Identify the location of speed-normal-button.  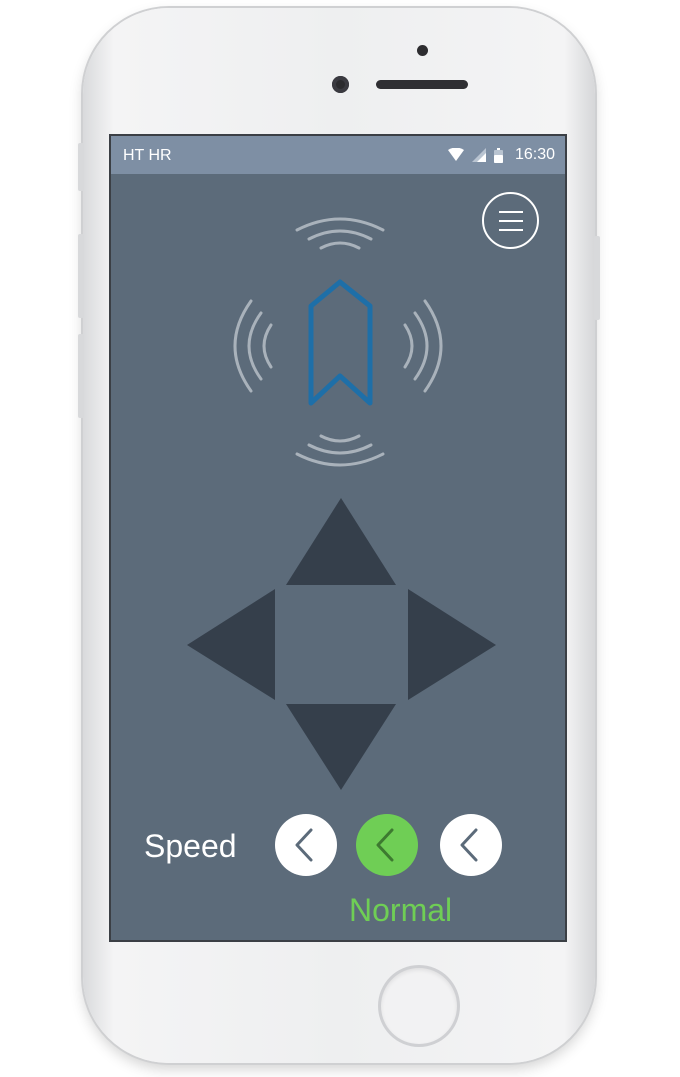
(387, 845).